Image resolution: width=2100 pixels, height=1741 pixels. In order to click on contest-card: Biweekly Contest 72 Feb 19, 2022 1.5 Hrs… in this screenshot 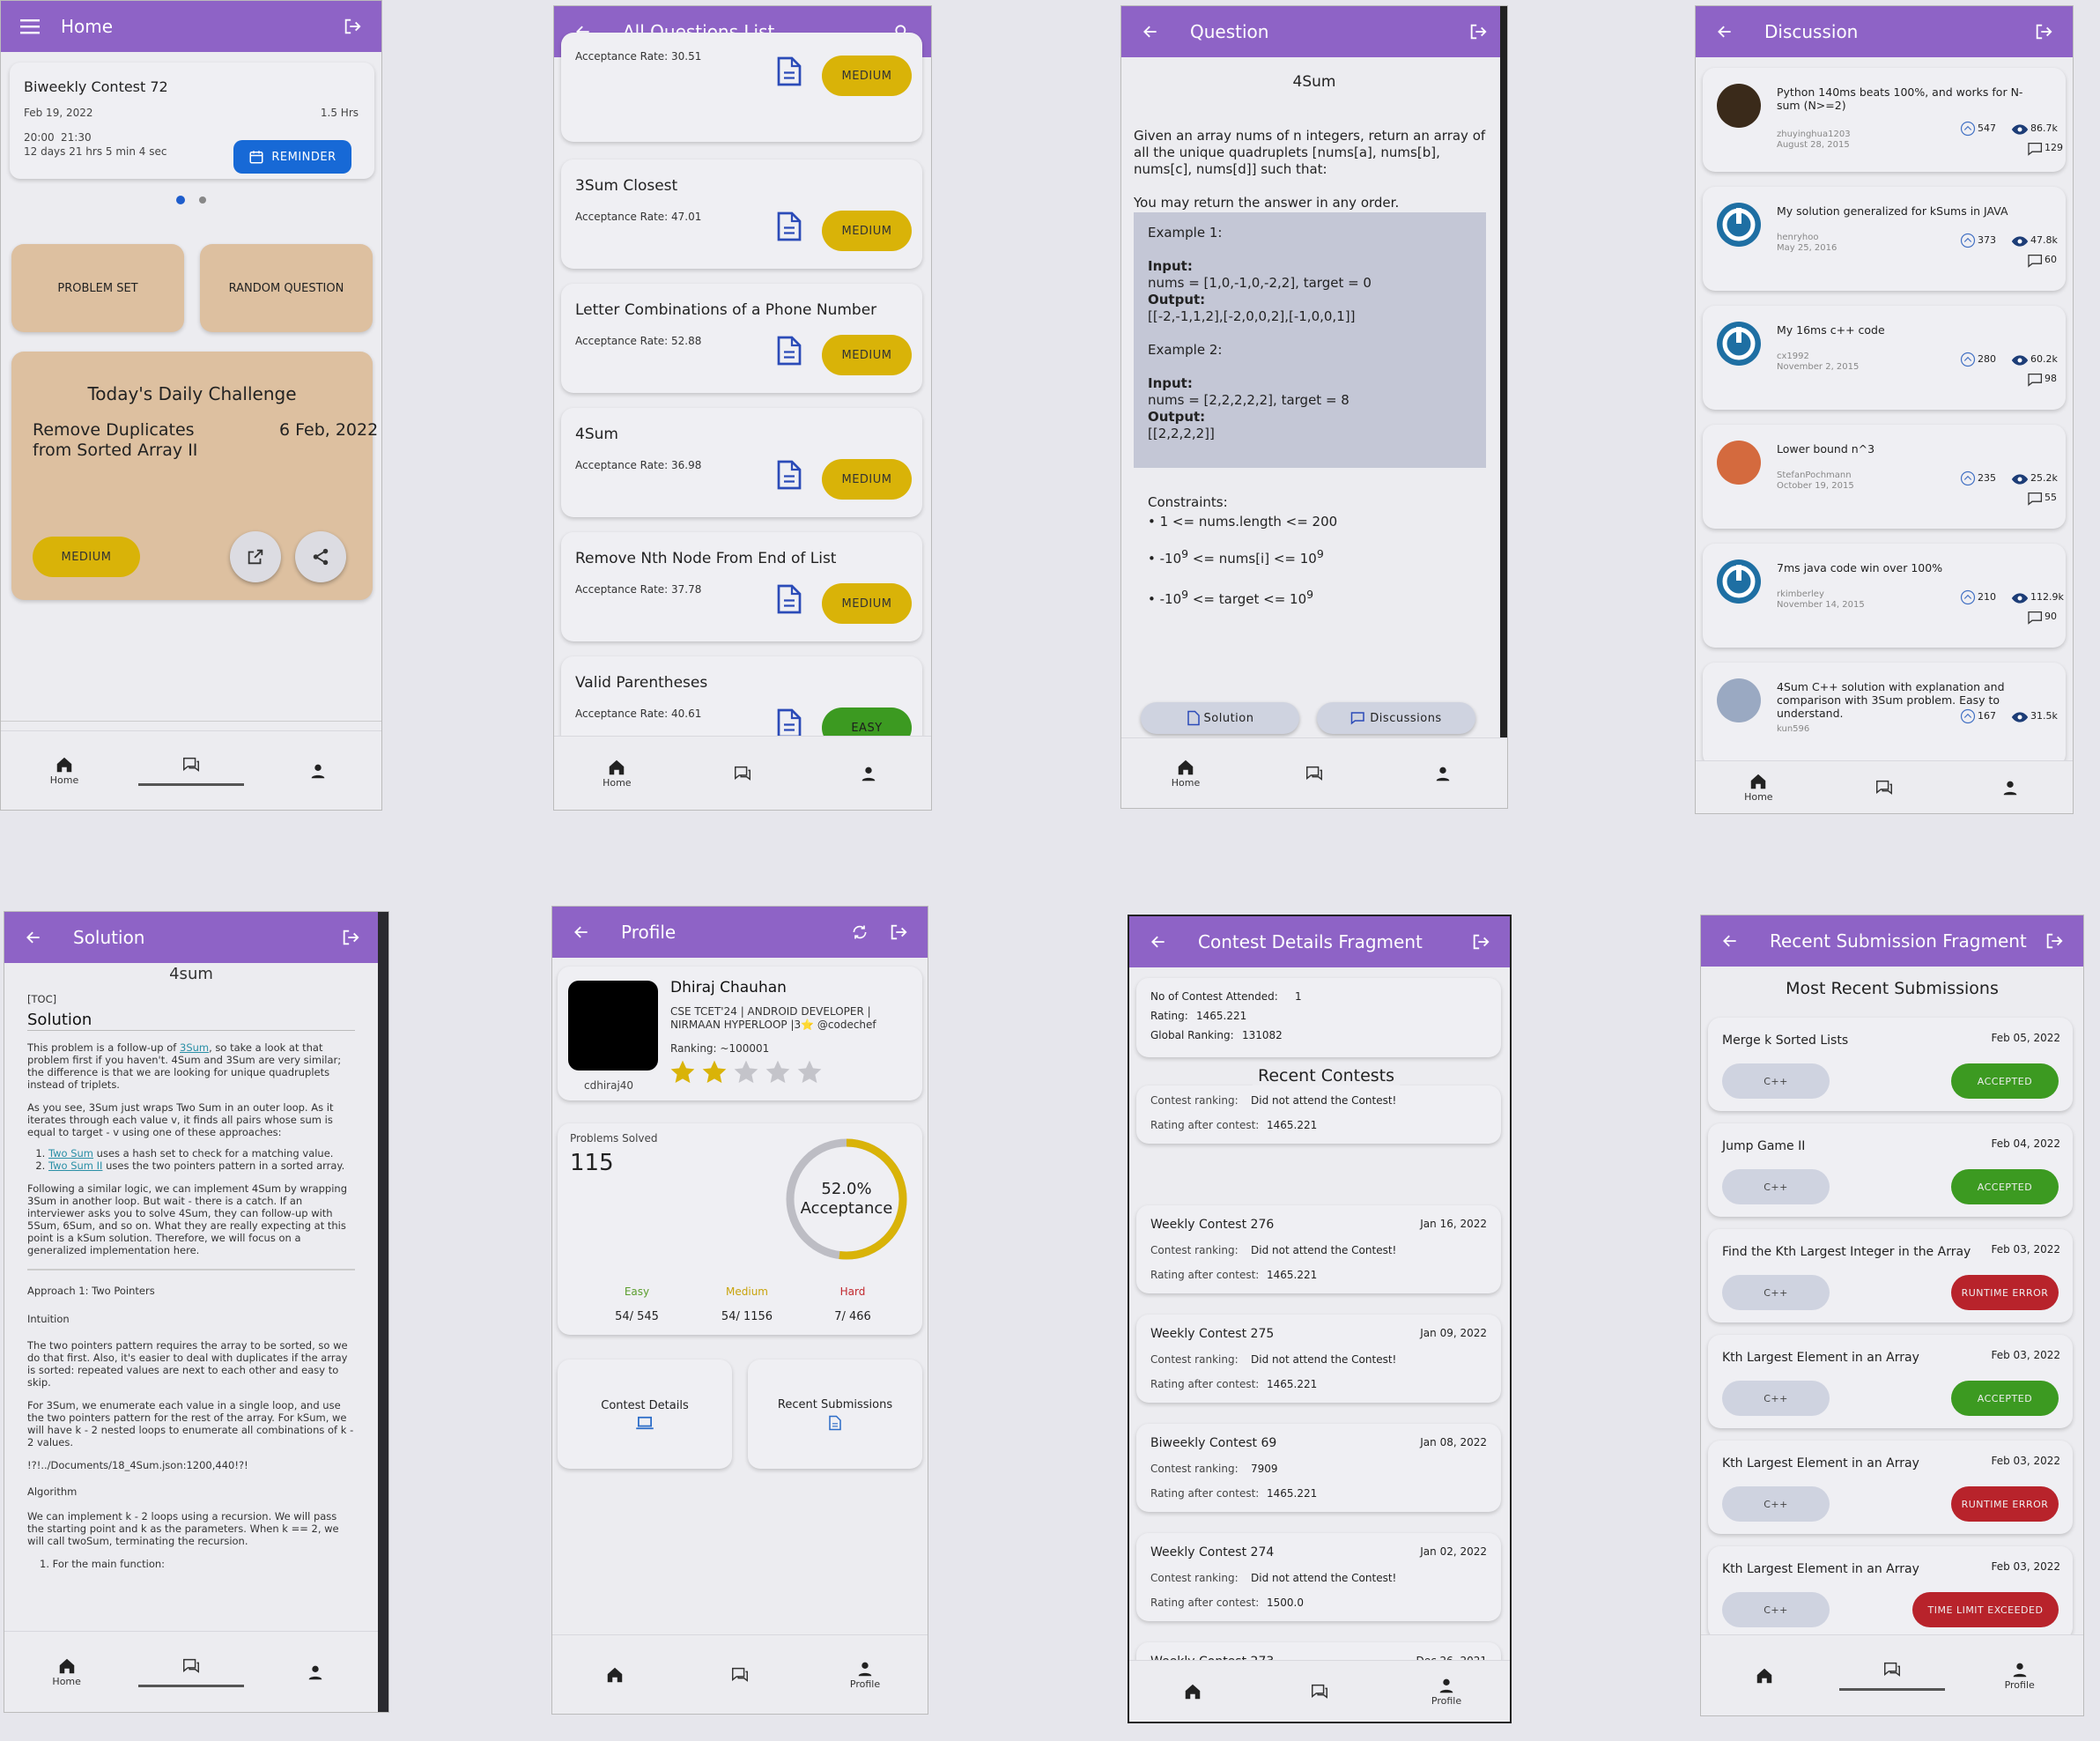, I will do `click(192, 121)`.